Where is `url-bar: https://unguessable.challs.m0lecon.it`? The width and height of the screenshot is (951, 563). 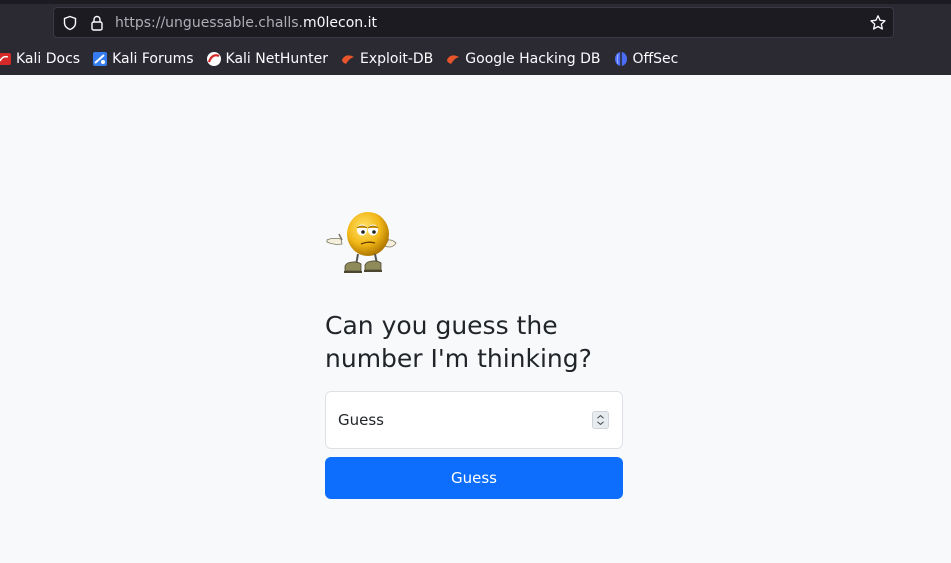 url-bar: https://unguessable.challs.m0lecon.it is located at coordinates (473, 22).